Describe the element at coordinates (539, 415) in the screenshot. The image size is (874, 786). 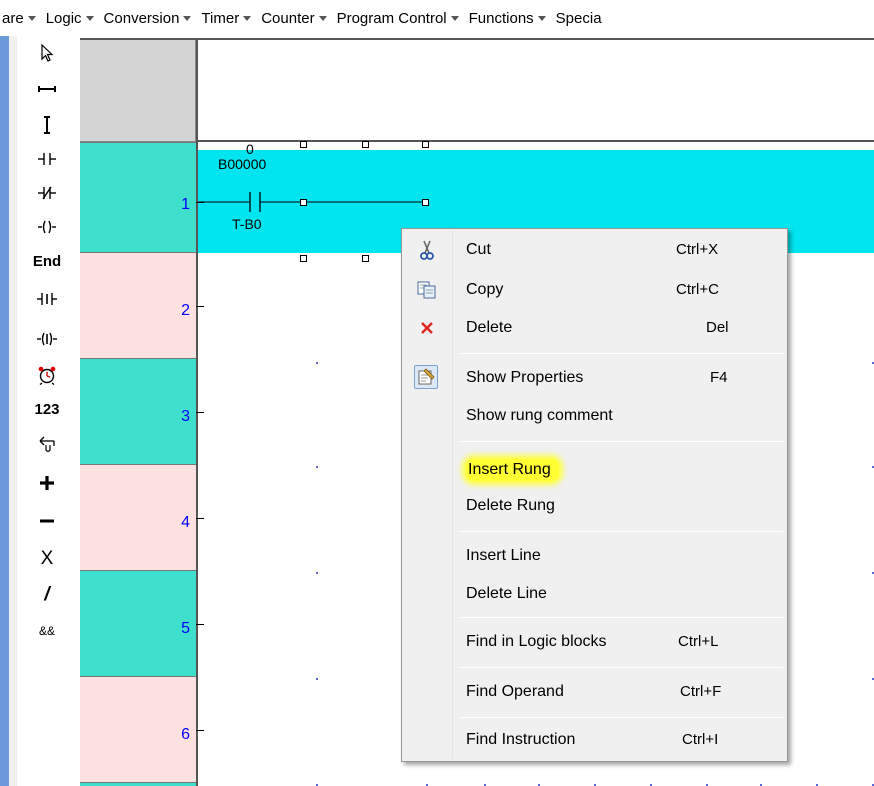
I see `menu-item-label: Show rung comment` at that location.